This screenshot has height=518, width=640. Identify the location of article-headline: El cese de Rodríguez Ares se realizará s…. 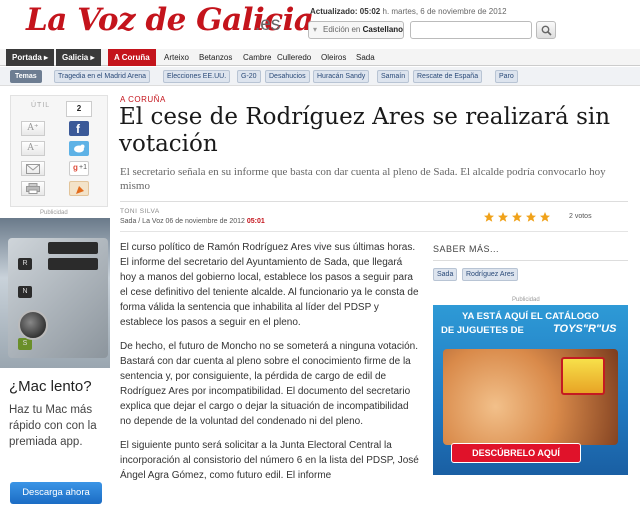
(365, 130).